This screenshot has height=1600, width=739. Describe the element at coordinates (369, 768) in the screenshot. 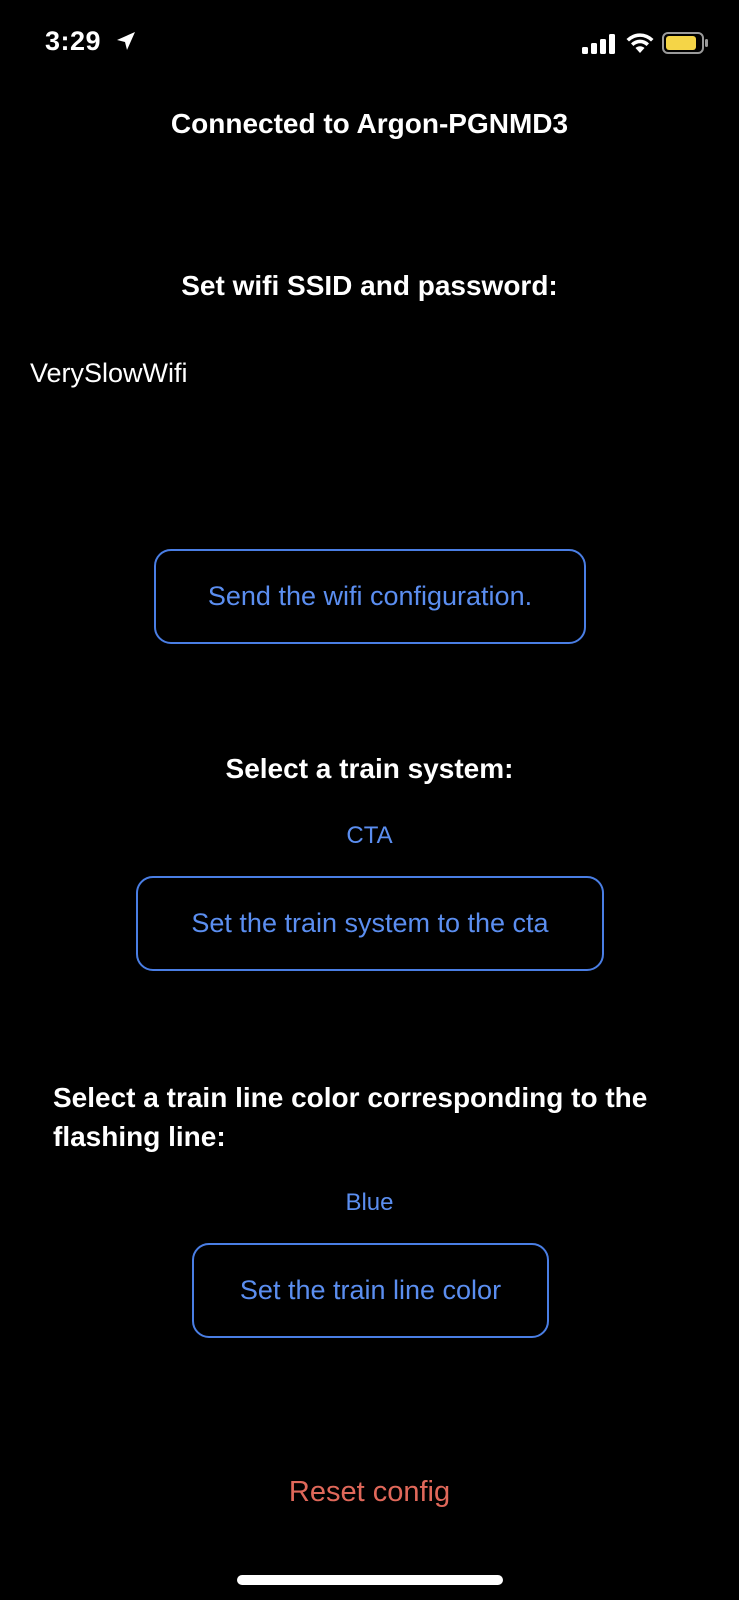

I see `train-system-heading: Select a train system:` at that location.